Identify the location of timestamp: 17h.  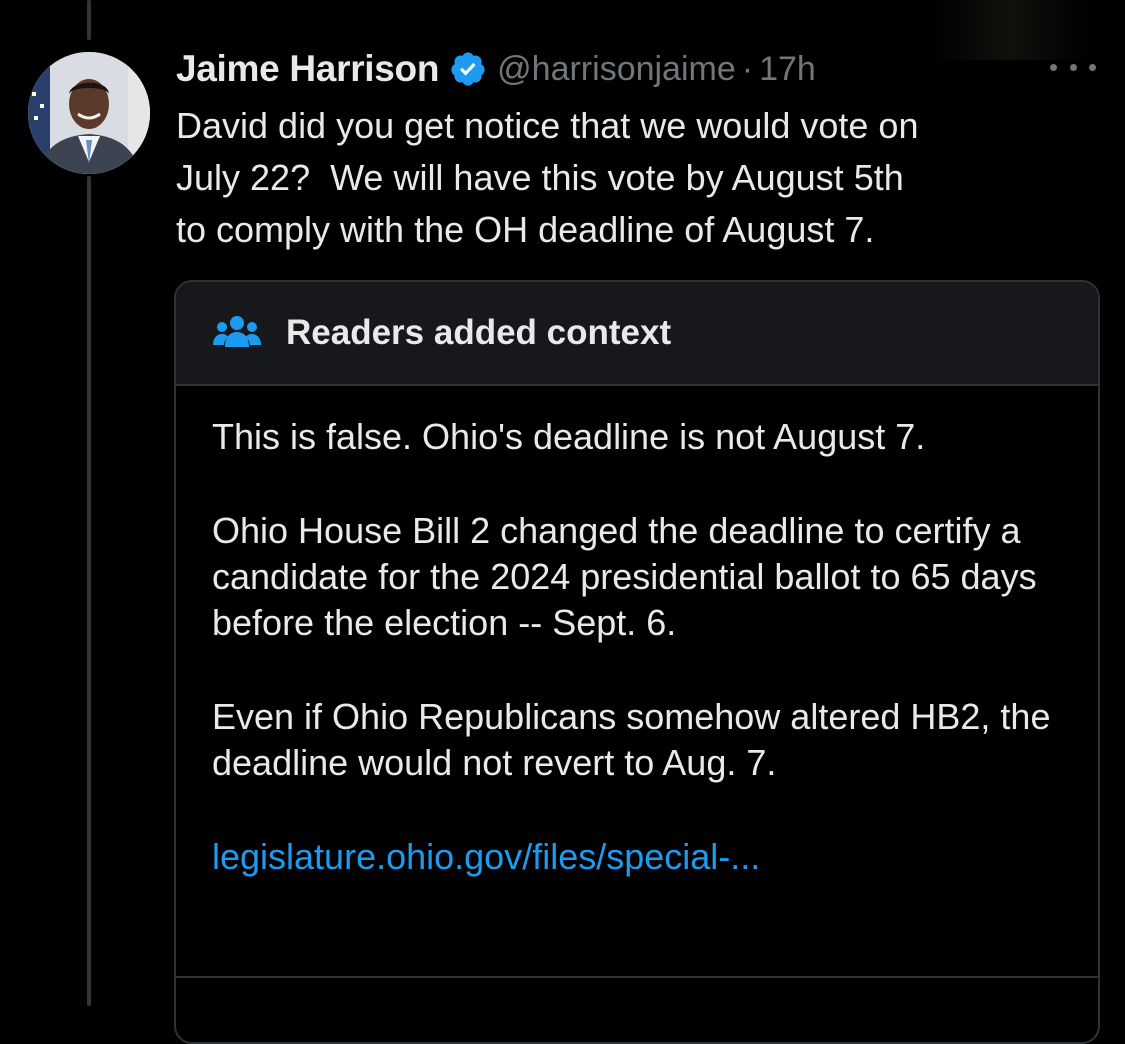
(787, 69).